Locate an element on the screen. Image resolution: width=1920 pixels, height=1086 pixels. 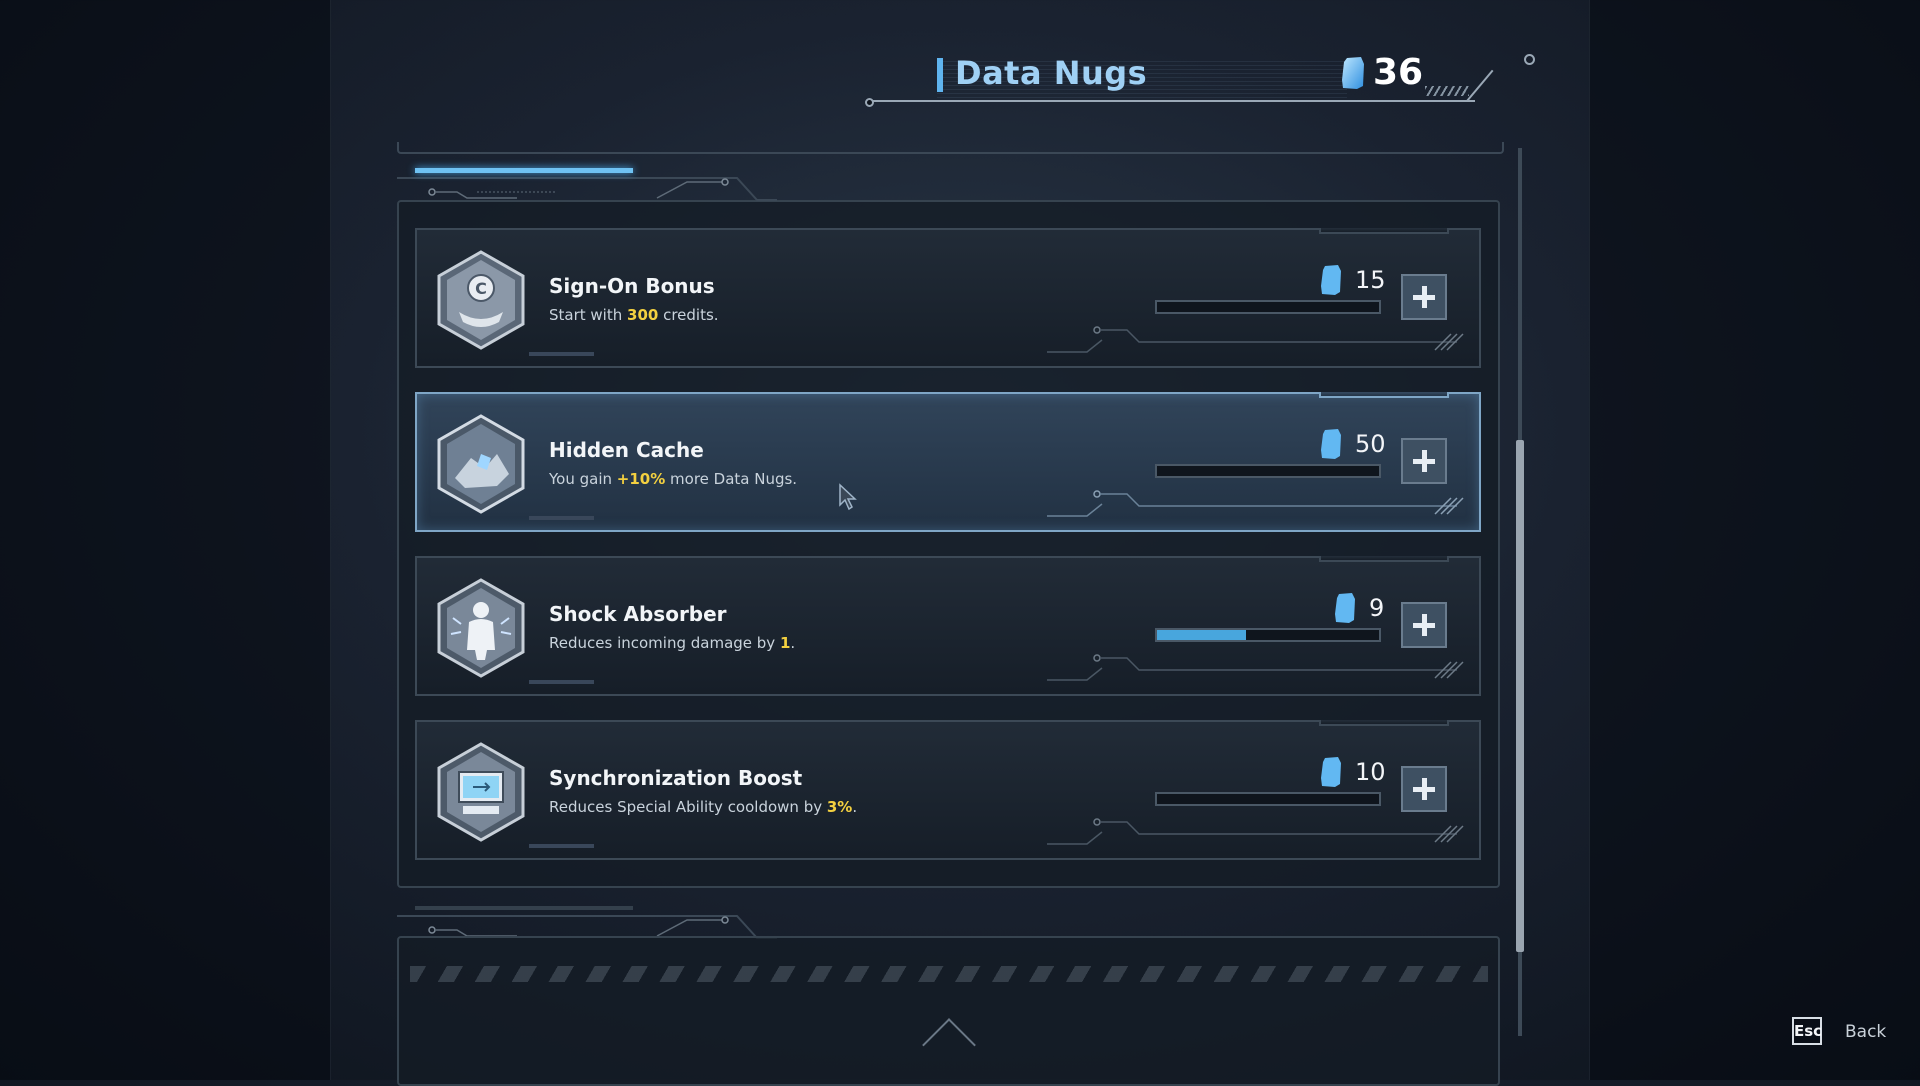
header-hatch is located at coordinates (1447, 91).